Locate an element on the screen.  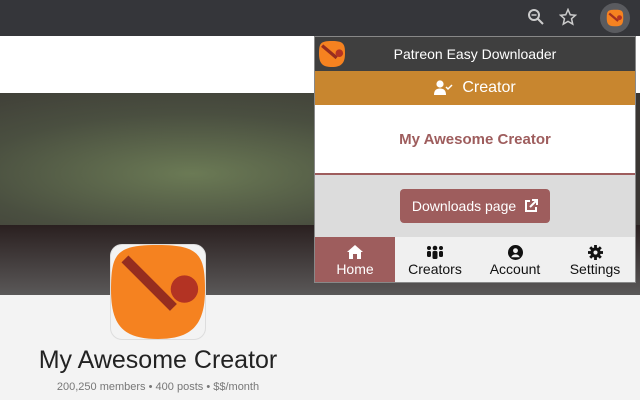
creator-section-header: Creator is located at coordinates (475, 88).